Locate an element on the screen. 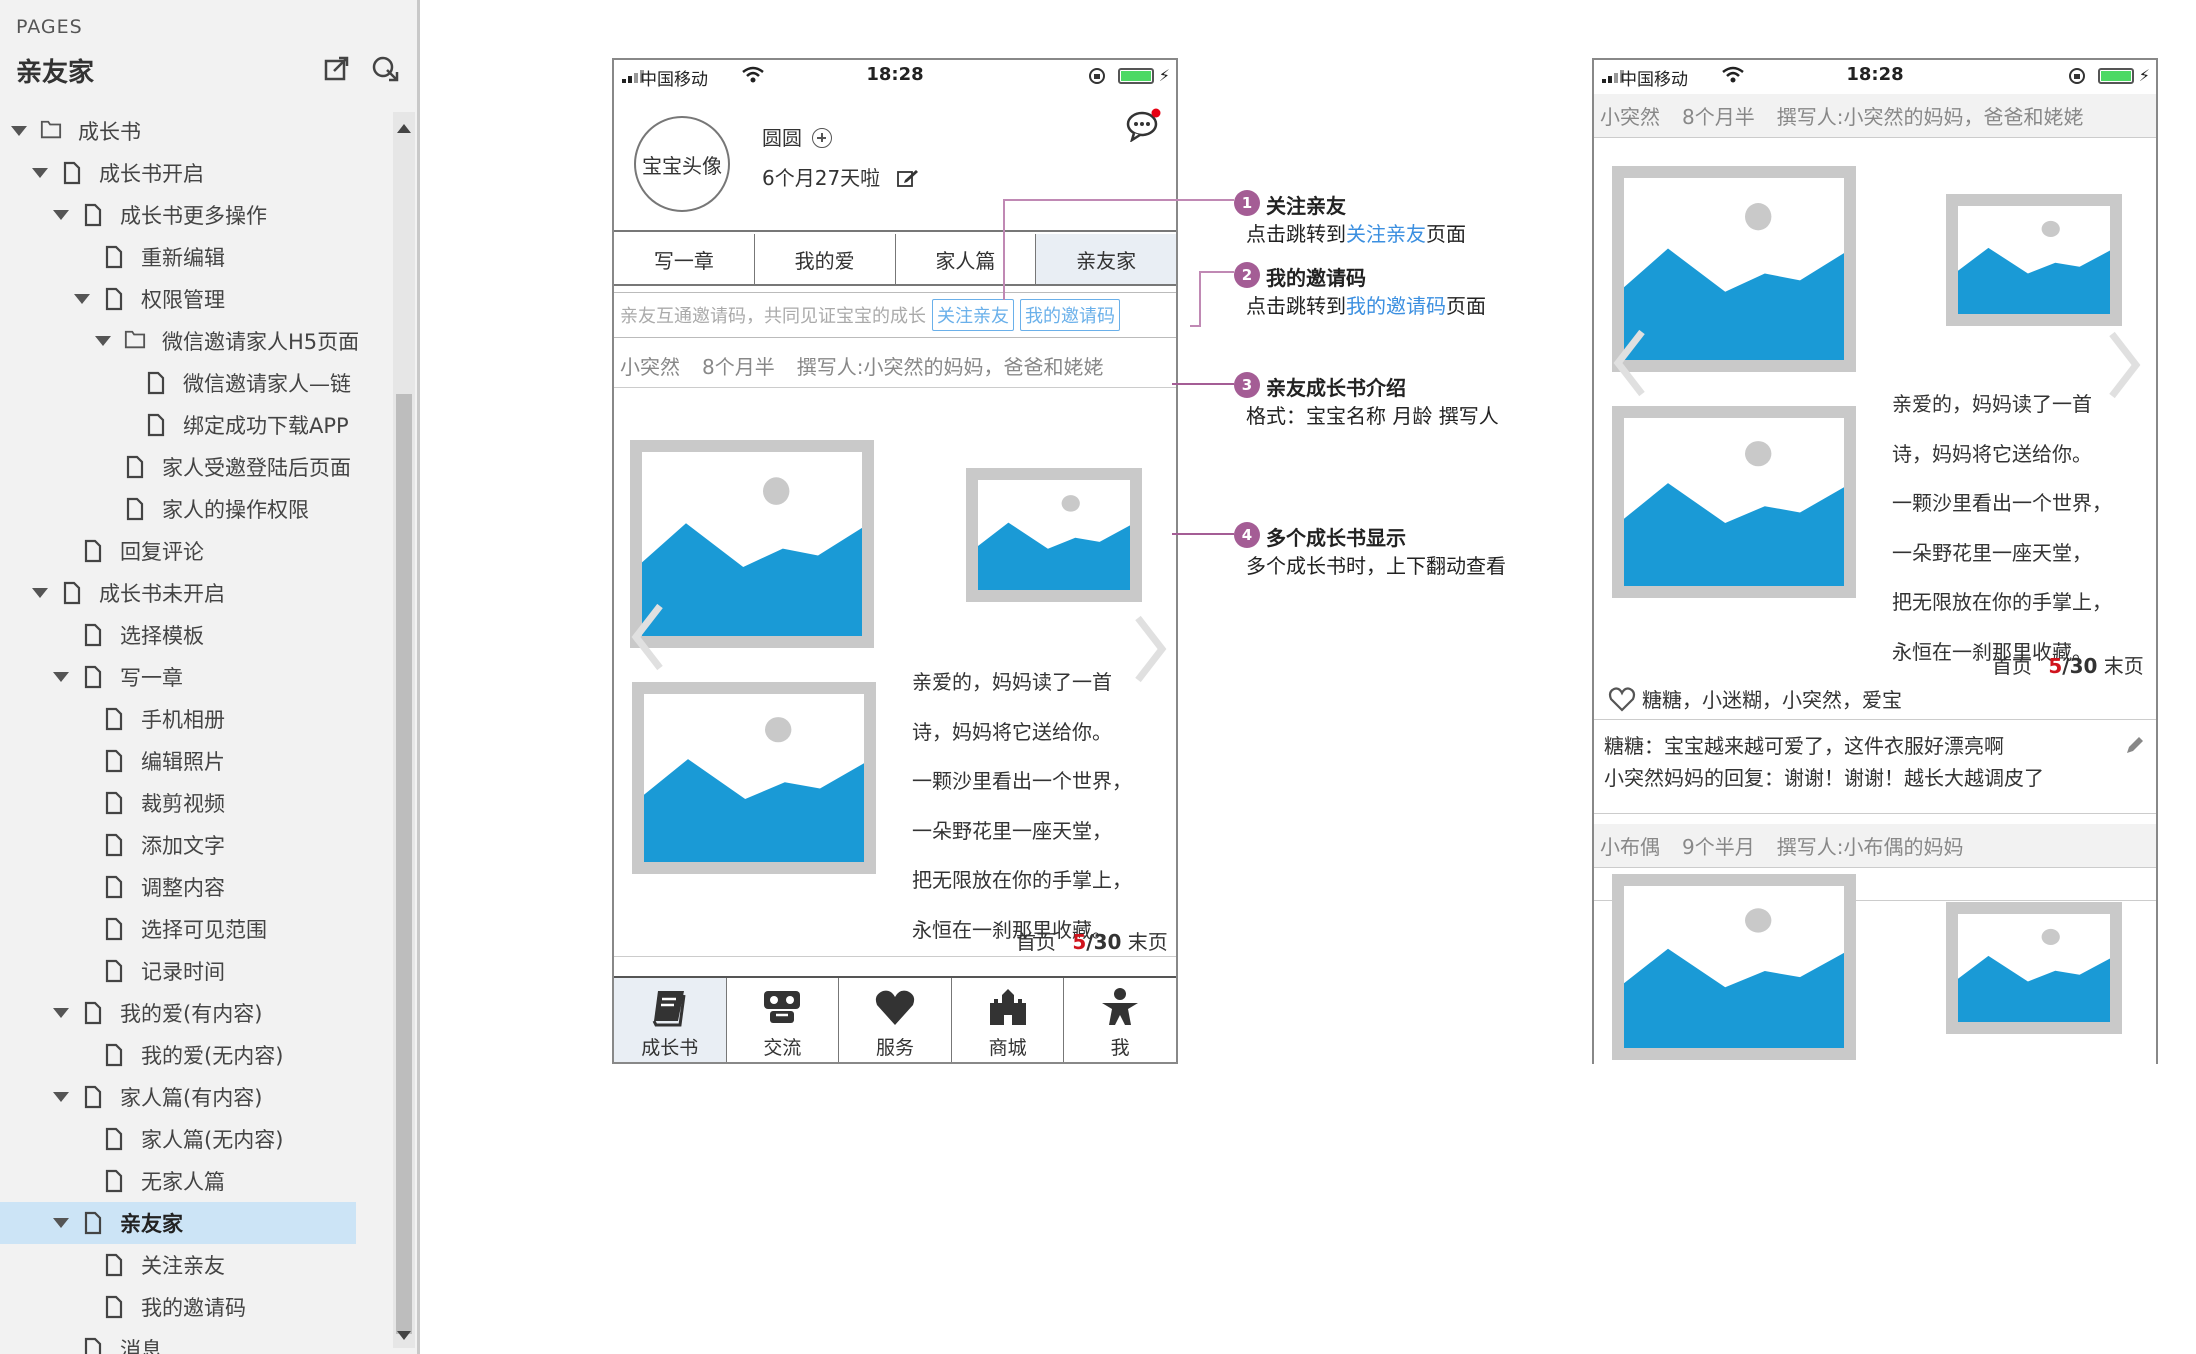 The height and width of the screenshot is (1354, 2196). tree-item: 选择模板 is located at coordinates (200, 635).